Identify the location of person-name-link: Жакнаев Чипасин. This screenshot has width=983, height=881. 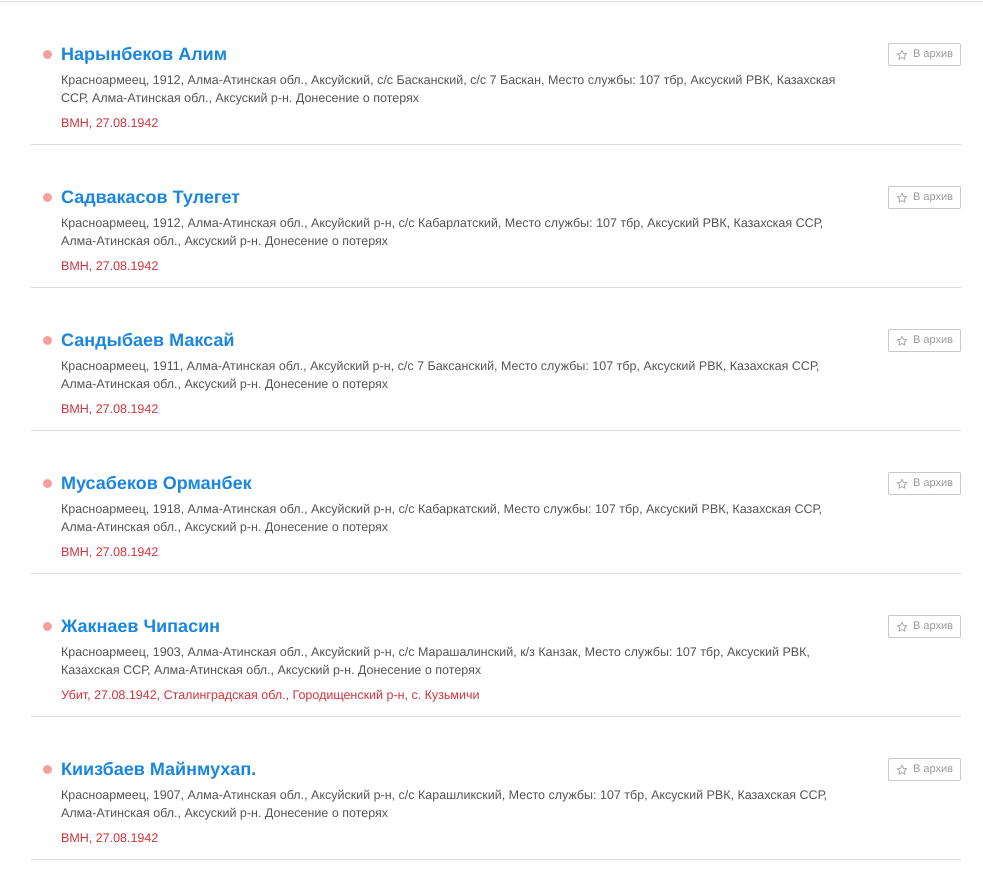
(140, 626).